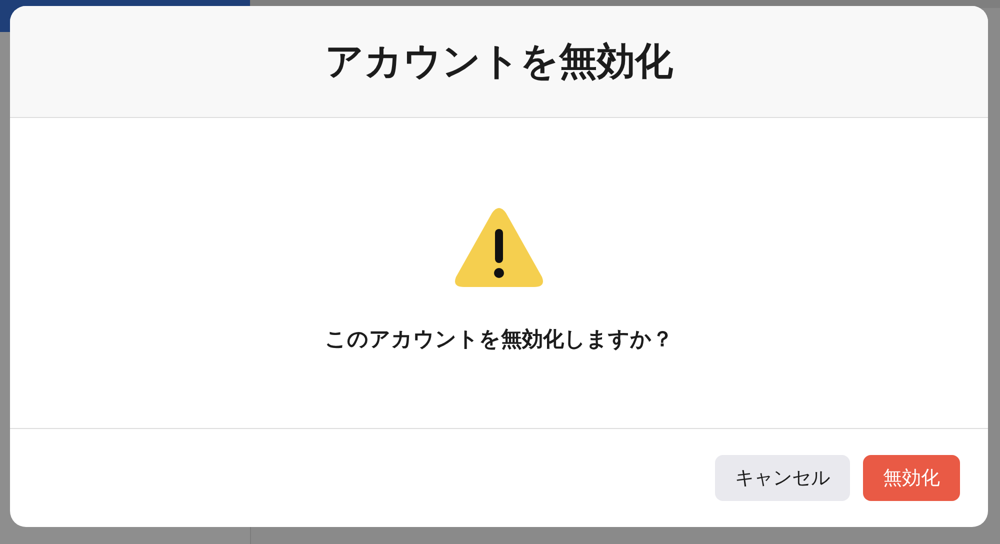 This screenshot has height=544, width=1000. Describe the element at coordinates (499, 248) in the screenshot. I see `warning-icon` at that location.